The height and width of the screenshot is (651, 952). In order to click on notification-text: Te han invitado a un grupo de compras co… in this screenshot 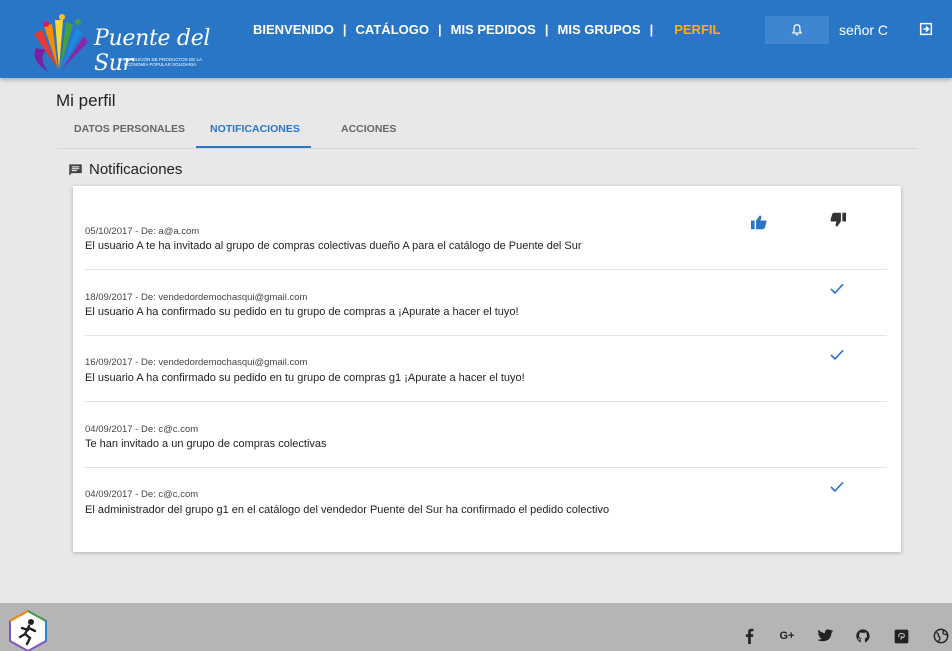, I will do `click(206, 444)`.